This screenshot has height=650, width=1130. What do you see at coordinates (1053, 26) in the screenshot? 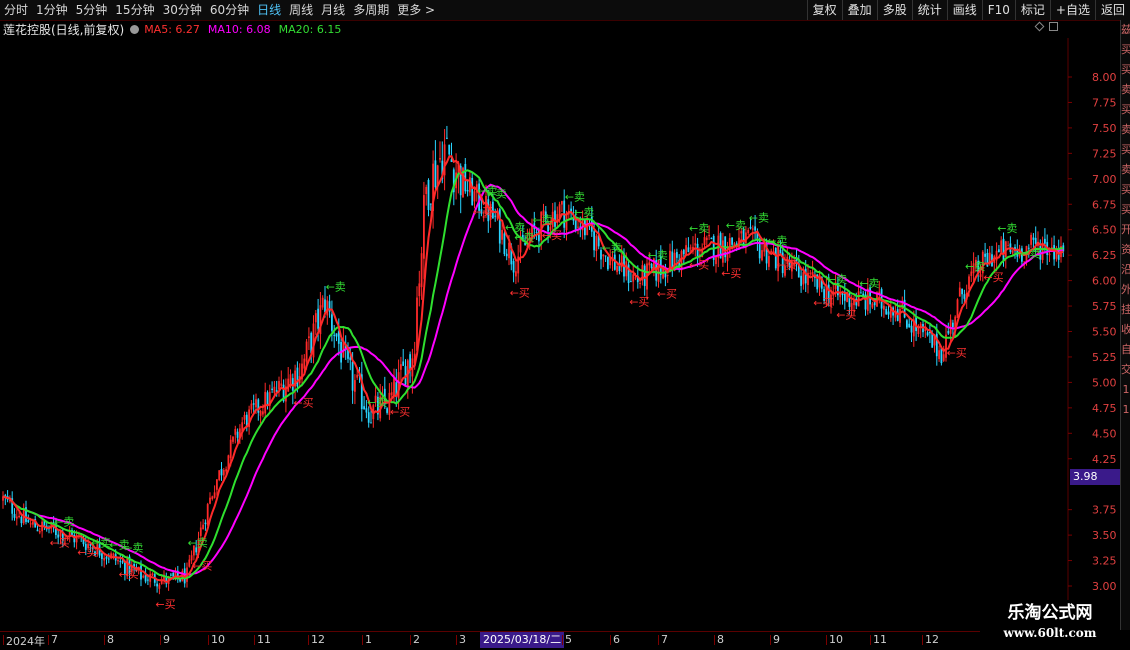
I see `window-toggle-icon` at bounding box center [1053, 26].